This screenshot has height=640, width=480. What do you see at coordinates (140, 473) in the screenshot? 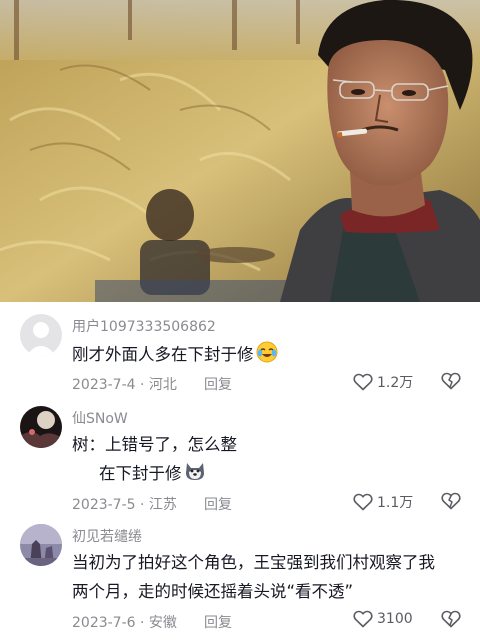
I see `comment-text-line: 在下封于修` at bounding box center [140, 473].